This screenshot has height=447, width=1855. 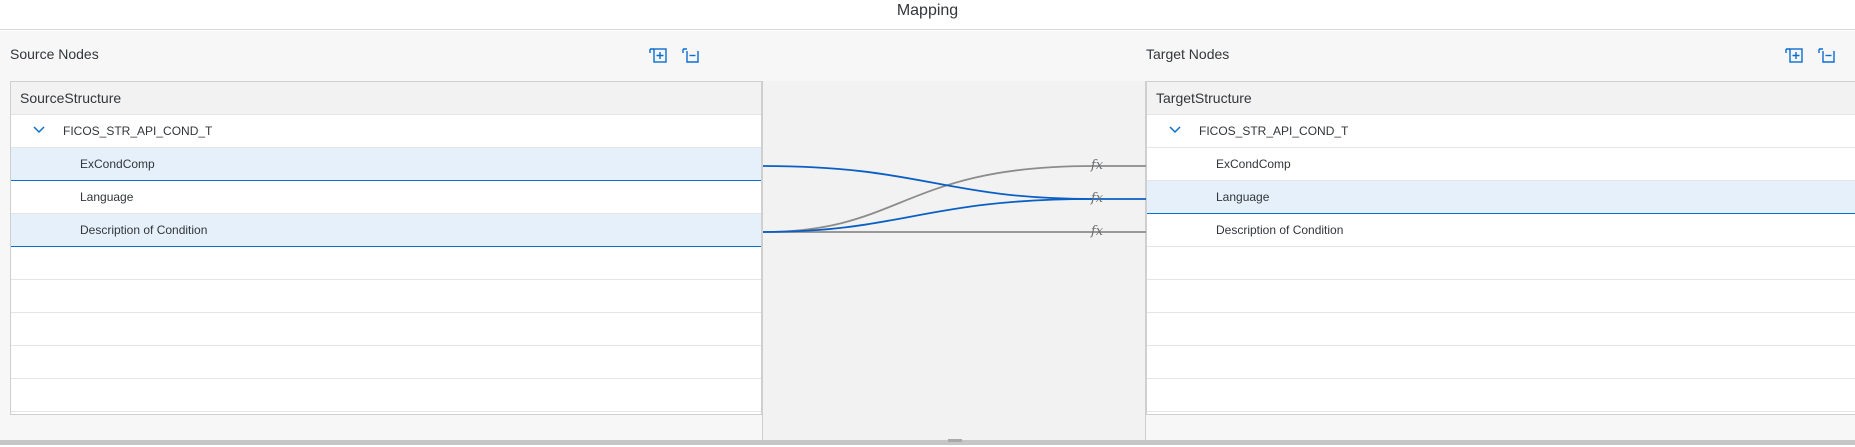 I want to click on target-node-label: ExCondComp, so click(x=1253, y=164).